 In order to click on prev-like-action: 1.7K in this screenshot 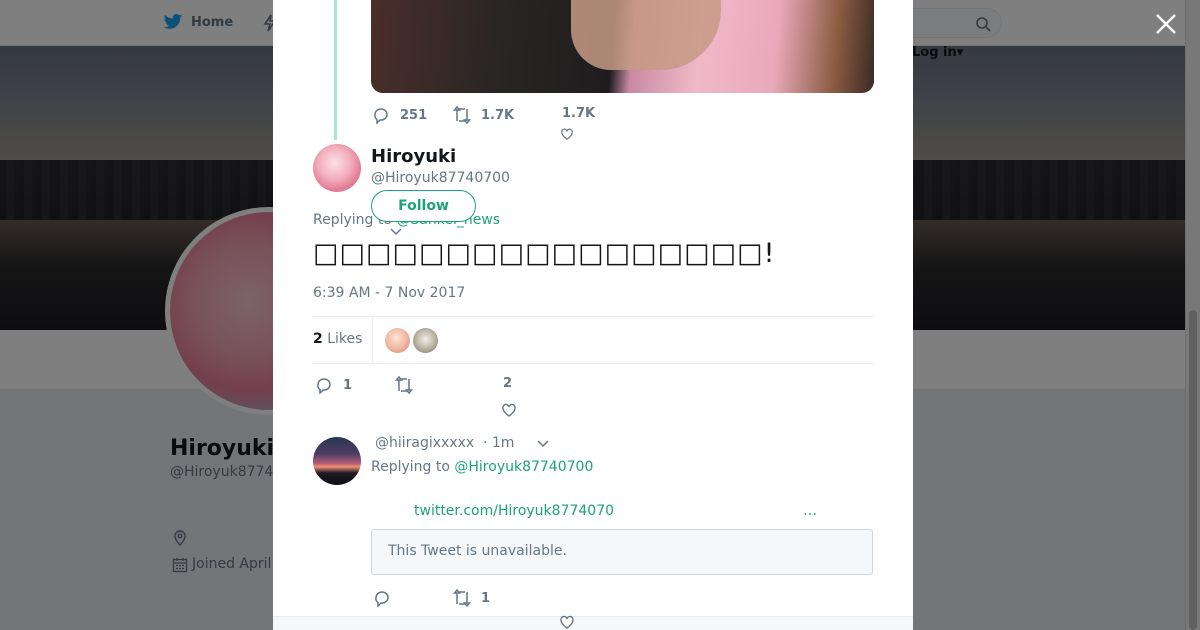, I will do `click(578, 113)`.